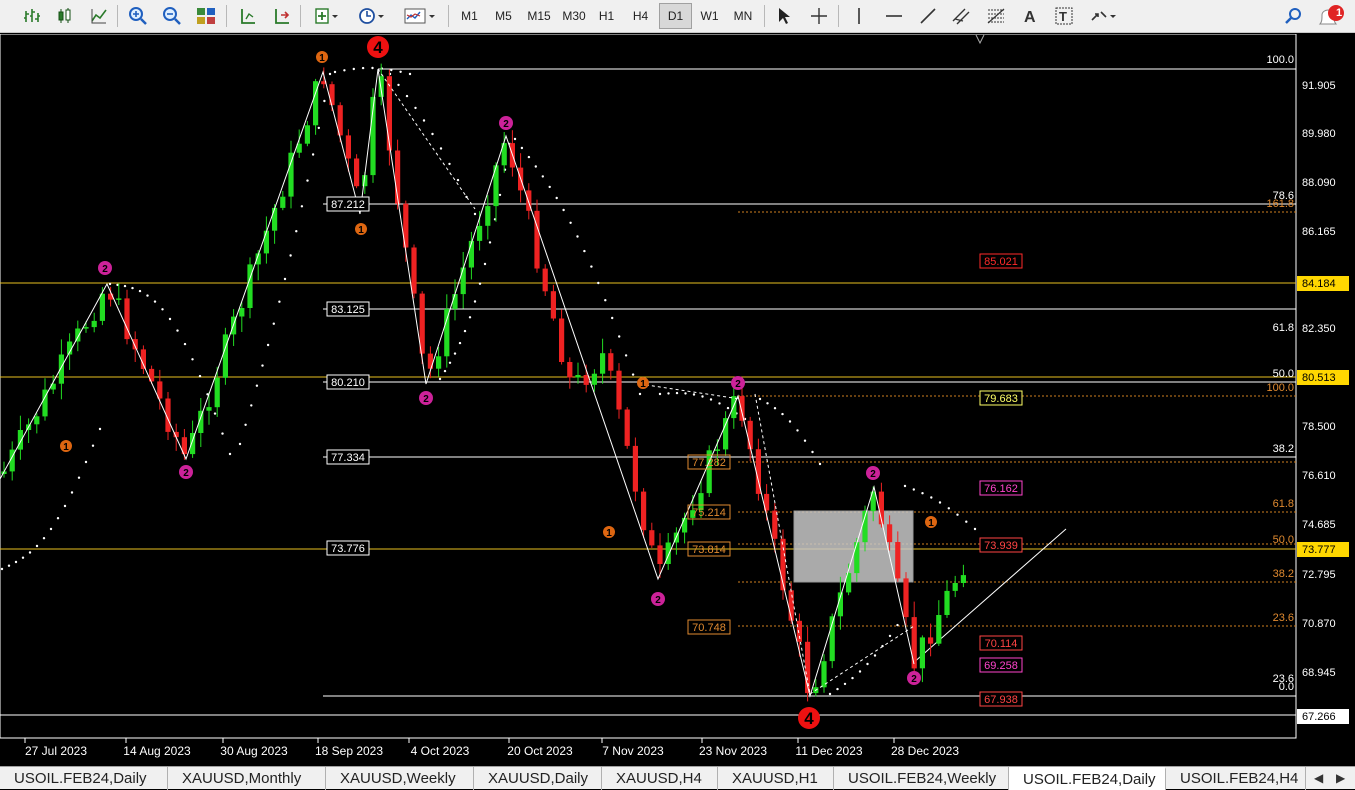  I want to click on text-tool-icon: A, so click(1030, 16).